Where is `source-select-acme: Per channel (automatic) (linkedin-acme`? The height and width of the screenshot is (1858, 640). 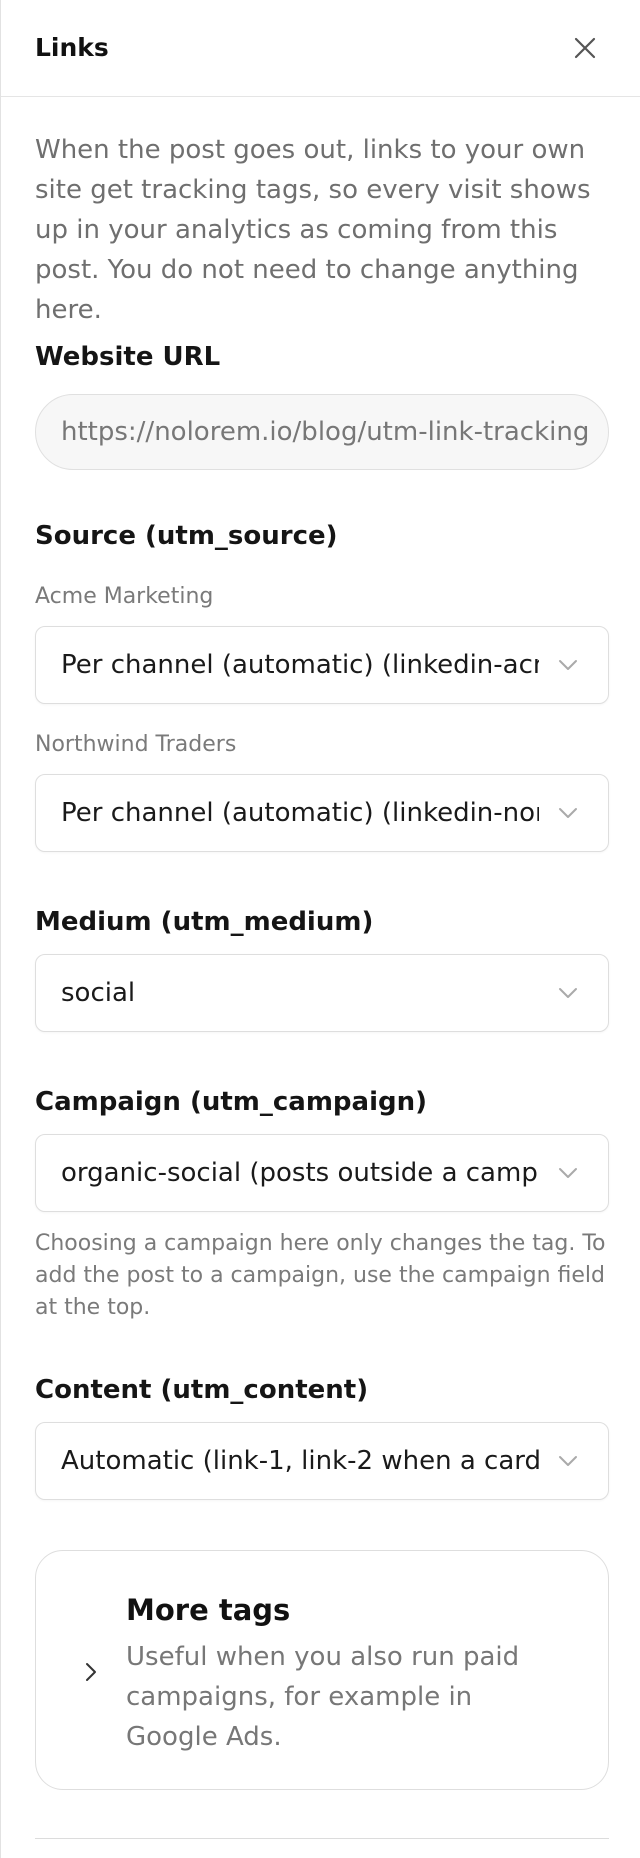 source-select-acme: Per channel (automatic) (linkedin-acme is located at coordinates (322, 665).